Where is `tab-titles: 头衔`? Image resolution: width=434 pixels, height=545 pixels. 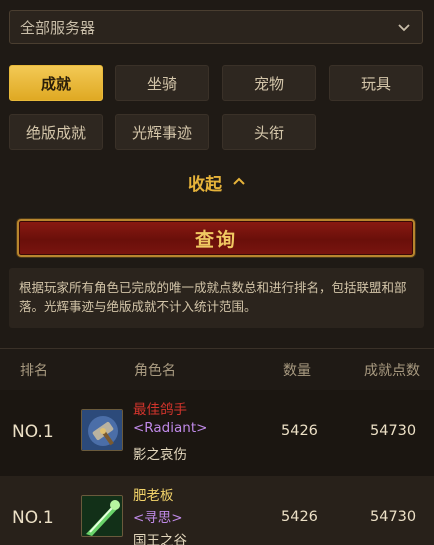
tab-titles: 头衔 is located at coordinates (269, 132).